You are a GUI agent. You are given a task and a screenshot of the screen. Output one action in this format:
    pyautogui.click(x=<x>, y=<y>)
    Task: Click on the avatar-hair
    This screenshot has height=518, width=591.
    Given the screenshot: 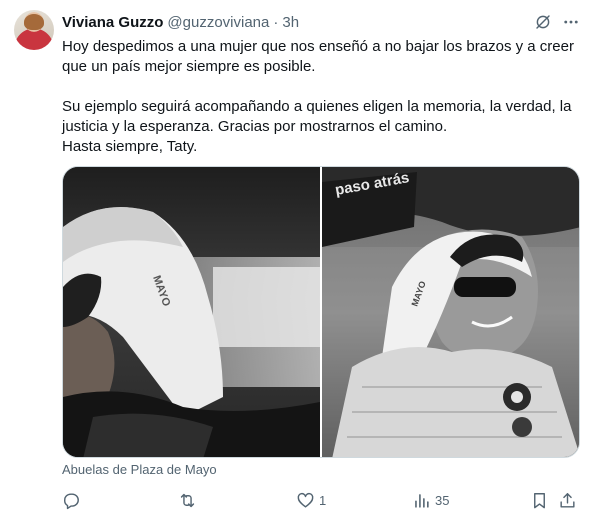 What is the action you would take?
    pyautogui.click(x=34, y=22)
    